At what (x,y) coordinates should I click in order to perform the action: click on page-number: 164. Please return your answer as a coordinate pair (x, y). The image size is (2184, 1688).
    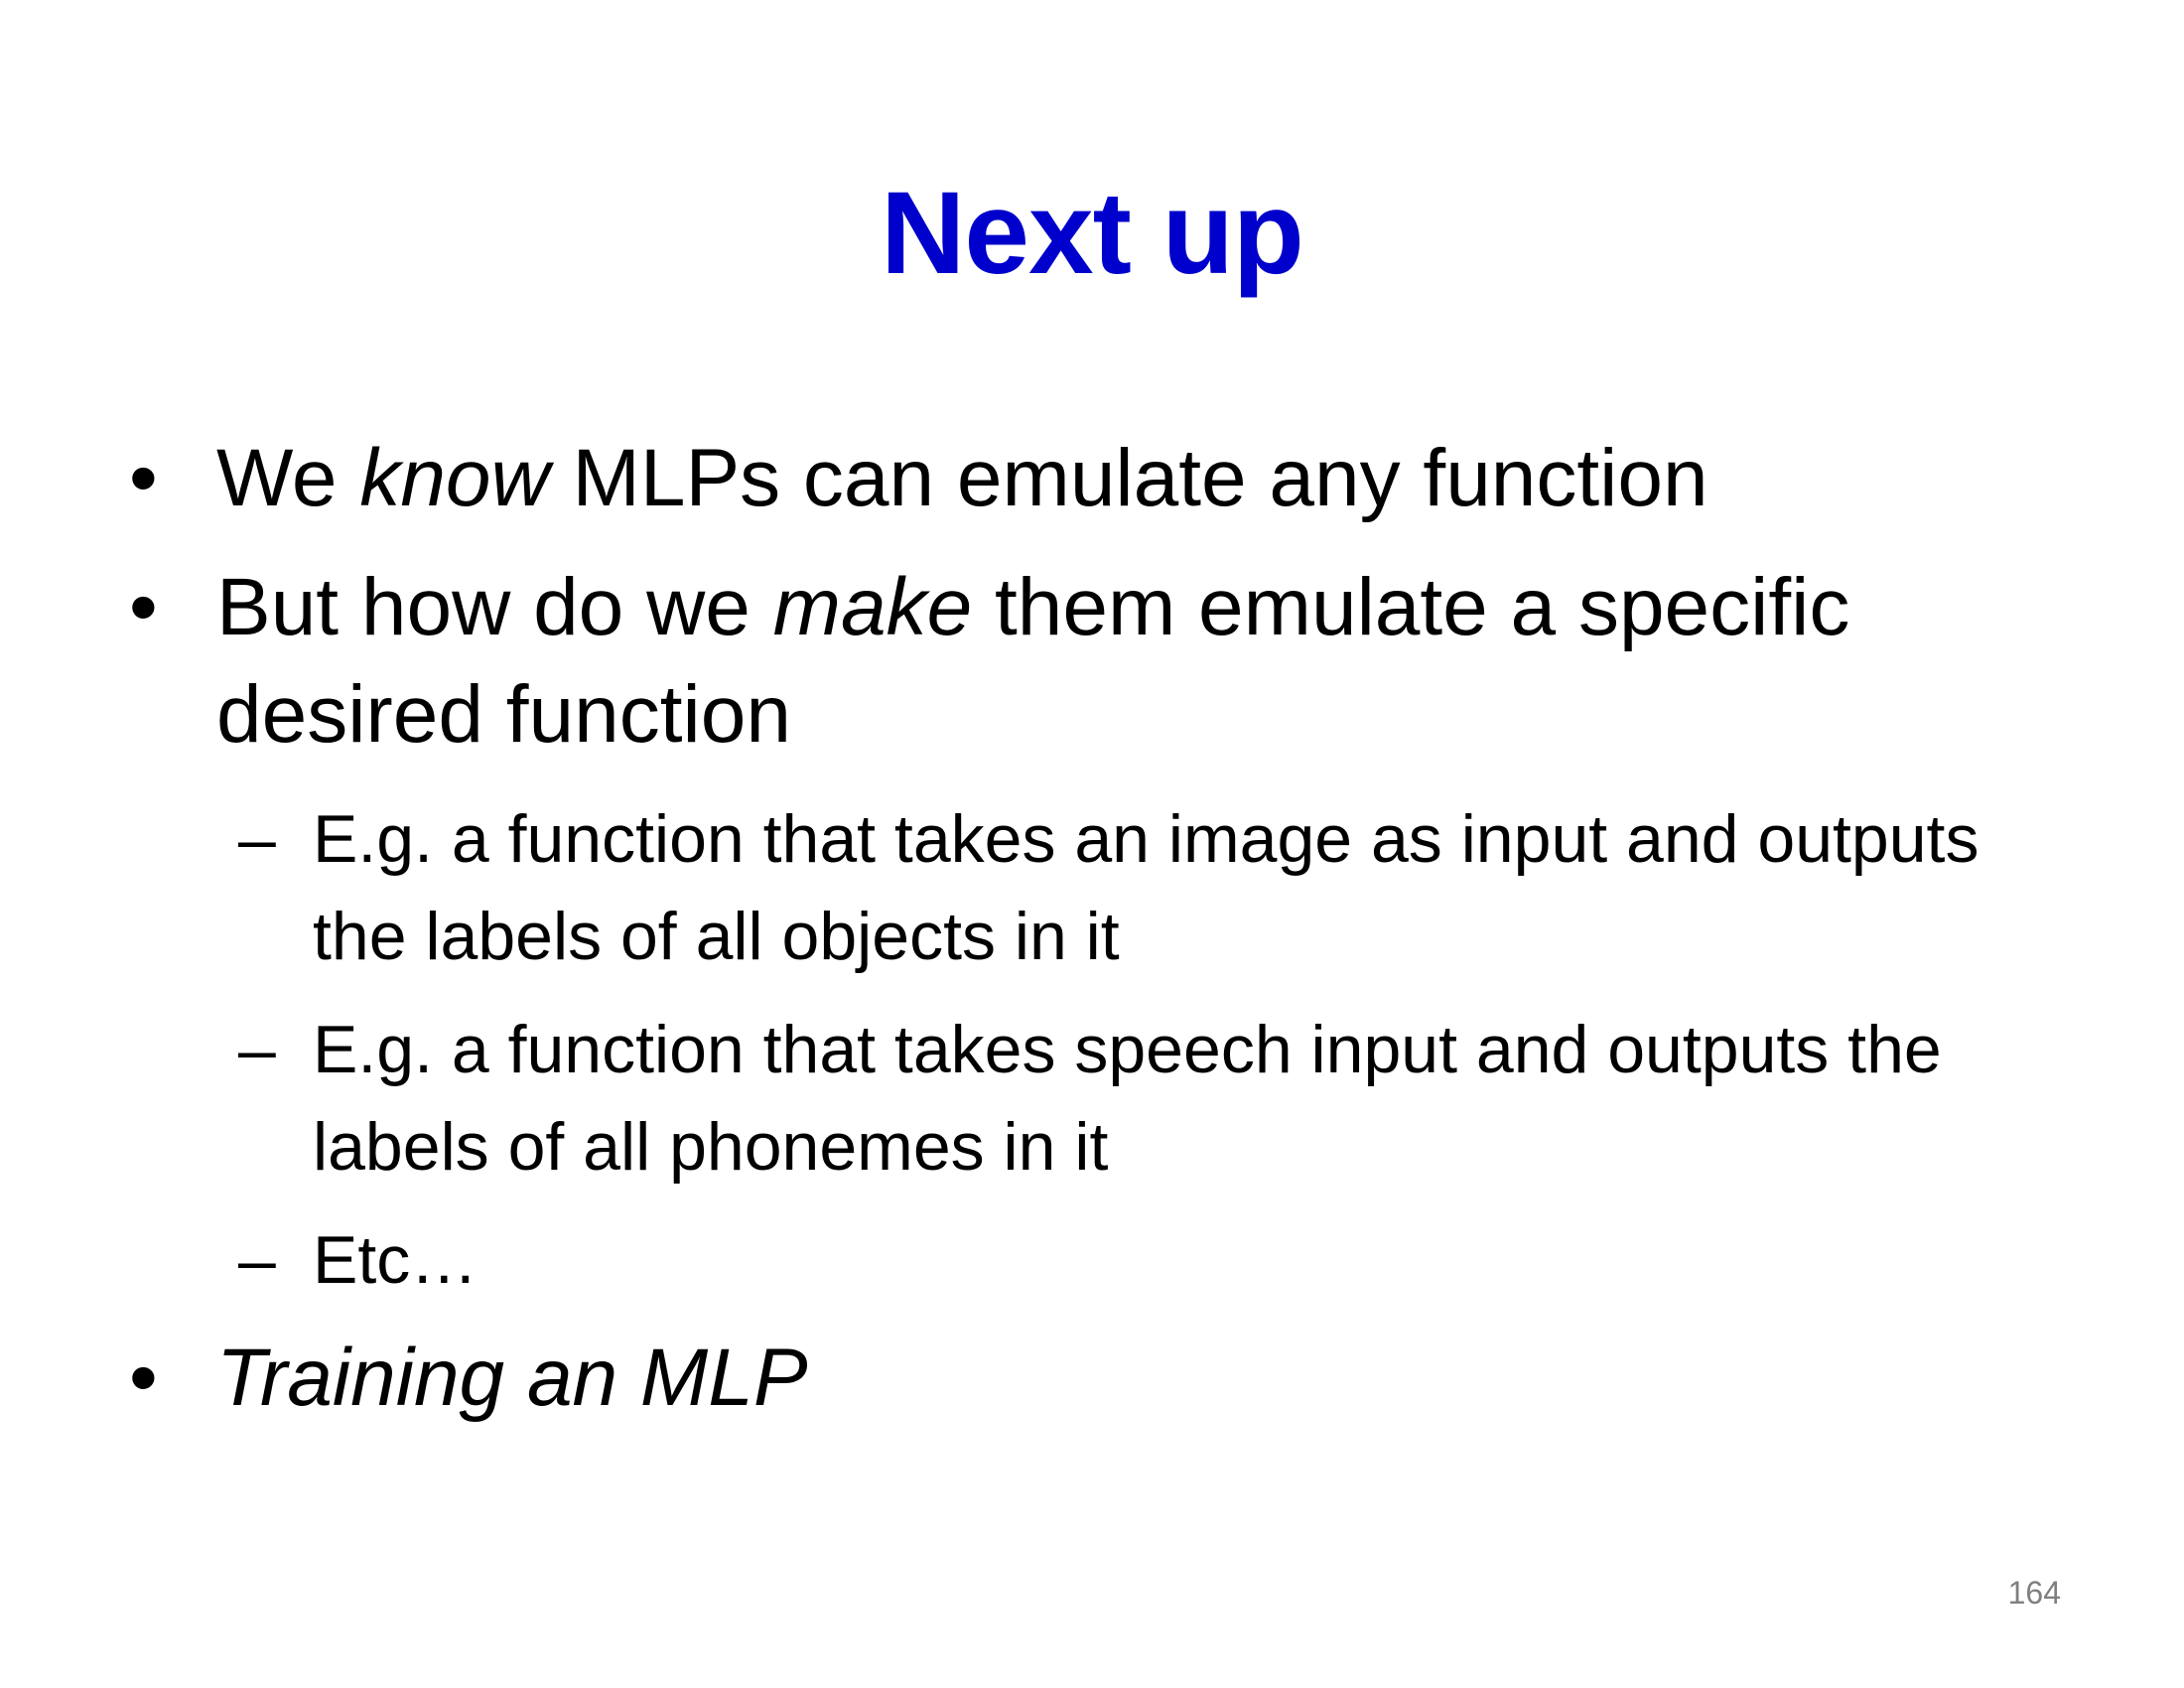
    Looking at the image, I should click on (2034, 1593).